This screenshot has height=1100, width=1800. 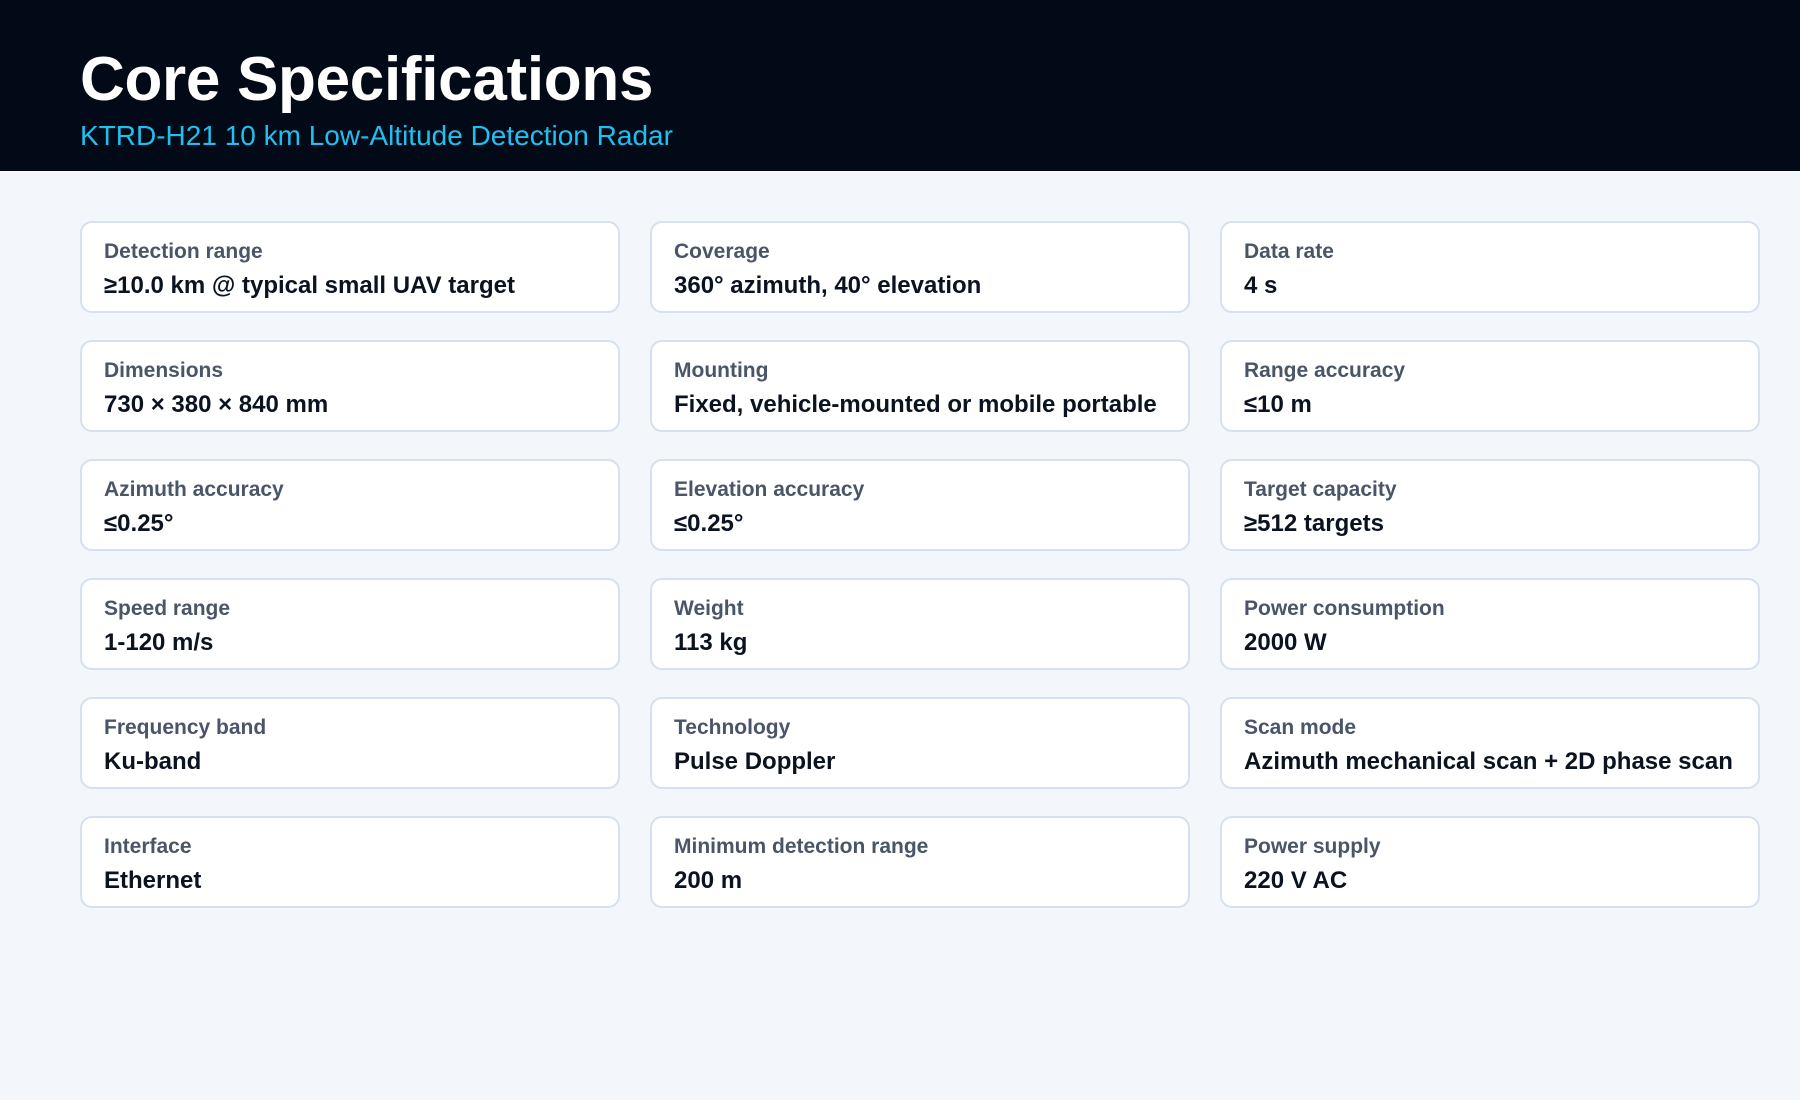 What do you see at coordinates (732, 727) in the screenshot?
I see `spec-label: Technology` at bounding box center [732, 727].